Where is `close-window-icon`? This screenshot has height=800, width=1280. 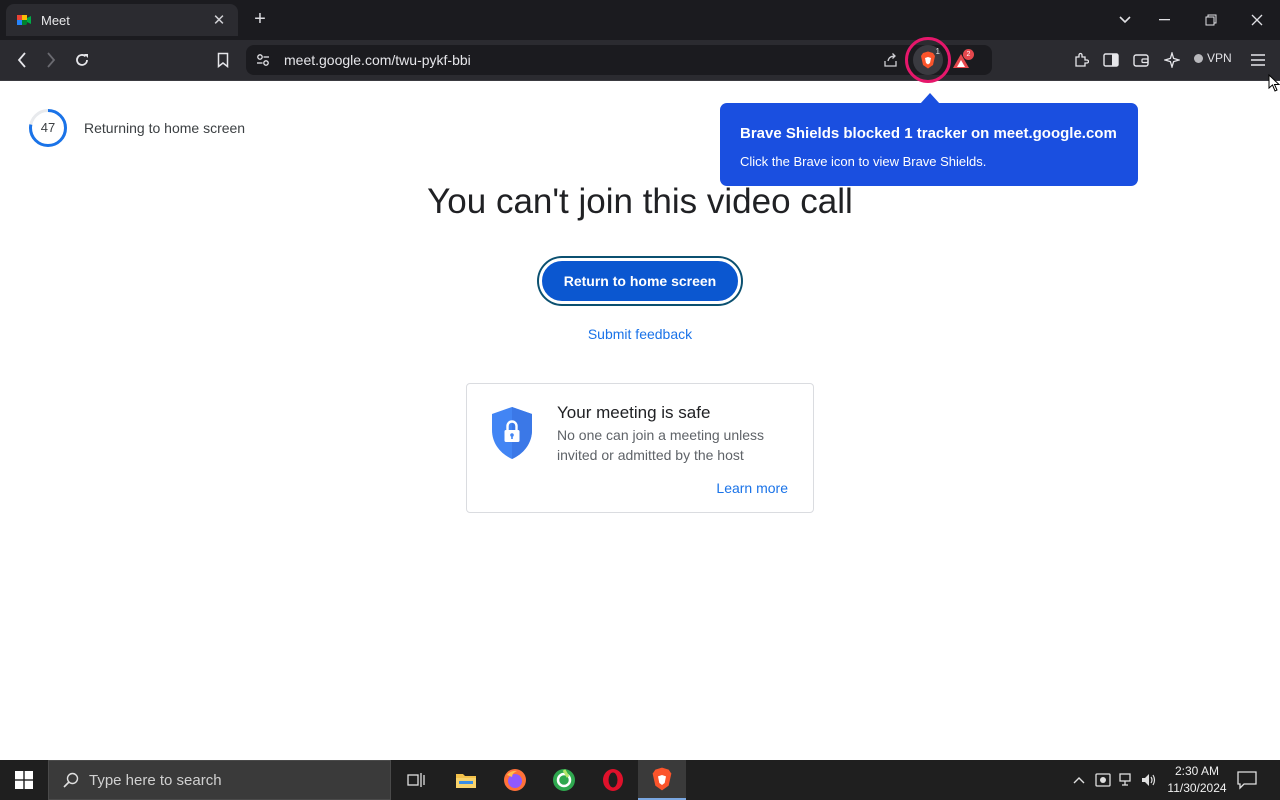 close-window-icon is located at coordinates (1257, 20).